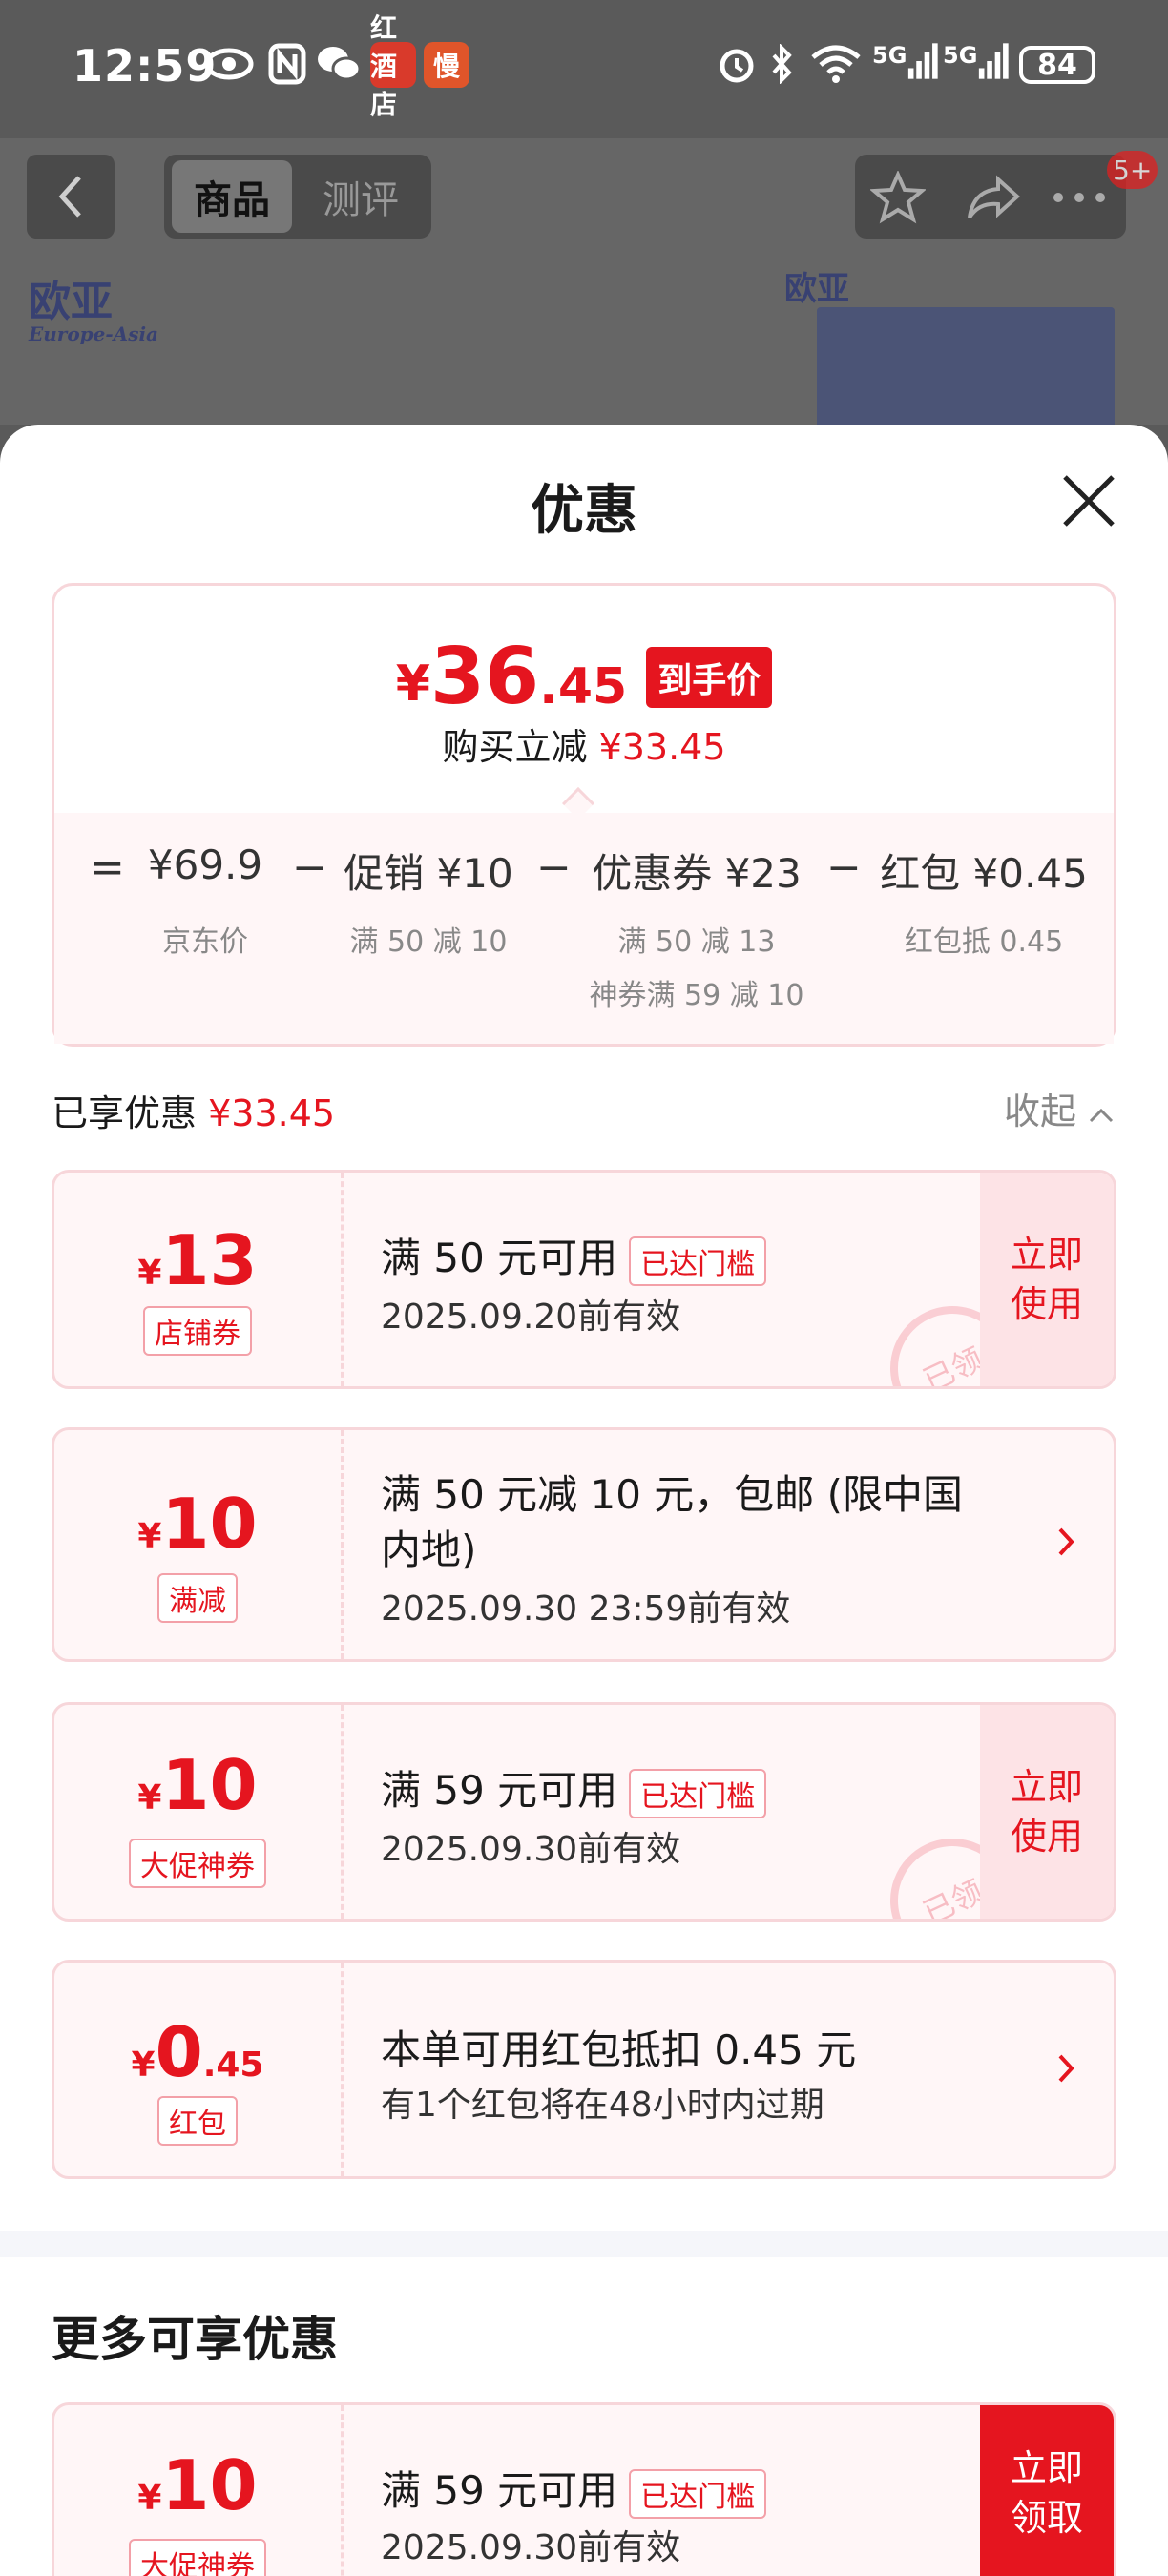  I want to click on coupon-value-area: ¥10 满减, so click(197, 1544).